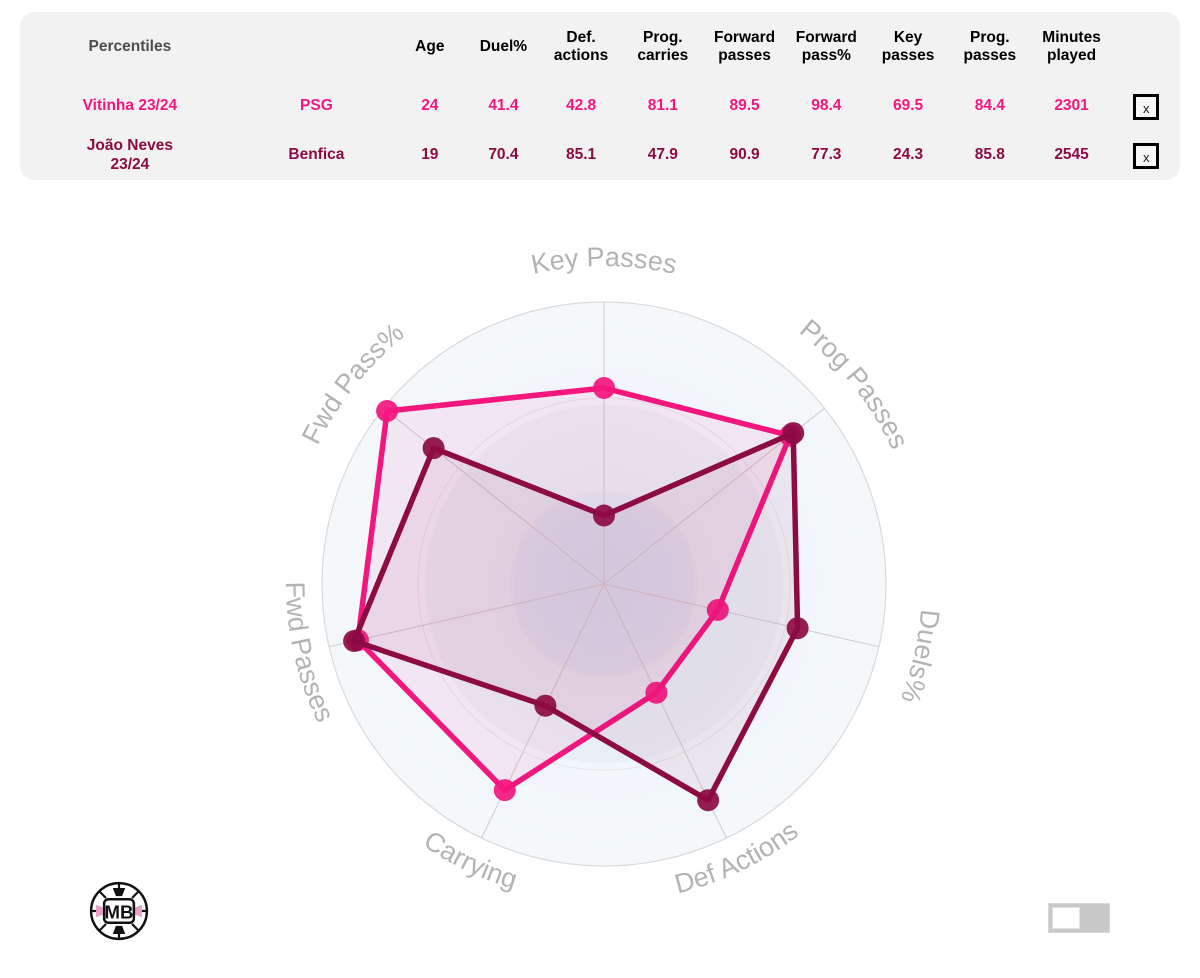  Describe the element at coordinates (826, 106) in the screenshot. I see `cell-forward-pass-pct: 98.4` at that location.